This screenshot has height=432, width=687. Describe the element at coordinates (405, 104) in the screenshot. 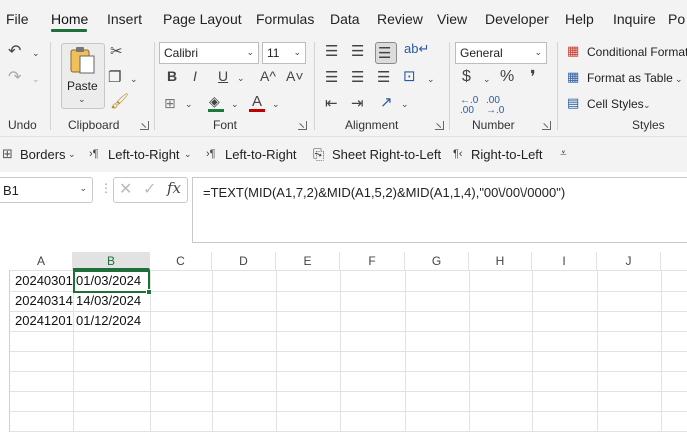

I see `orientation-dropdown-chevron-icon: ⌄` at that location.